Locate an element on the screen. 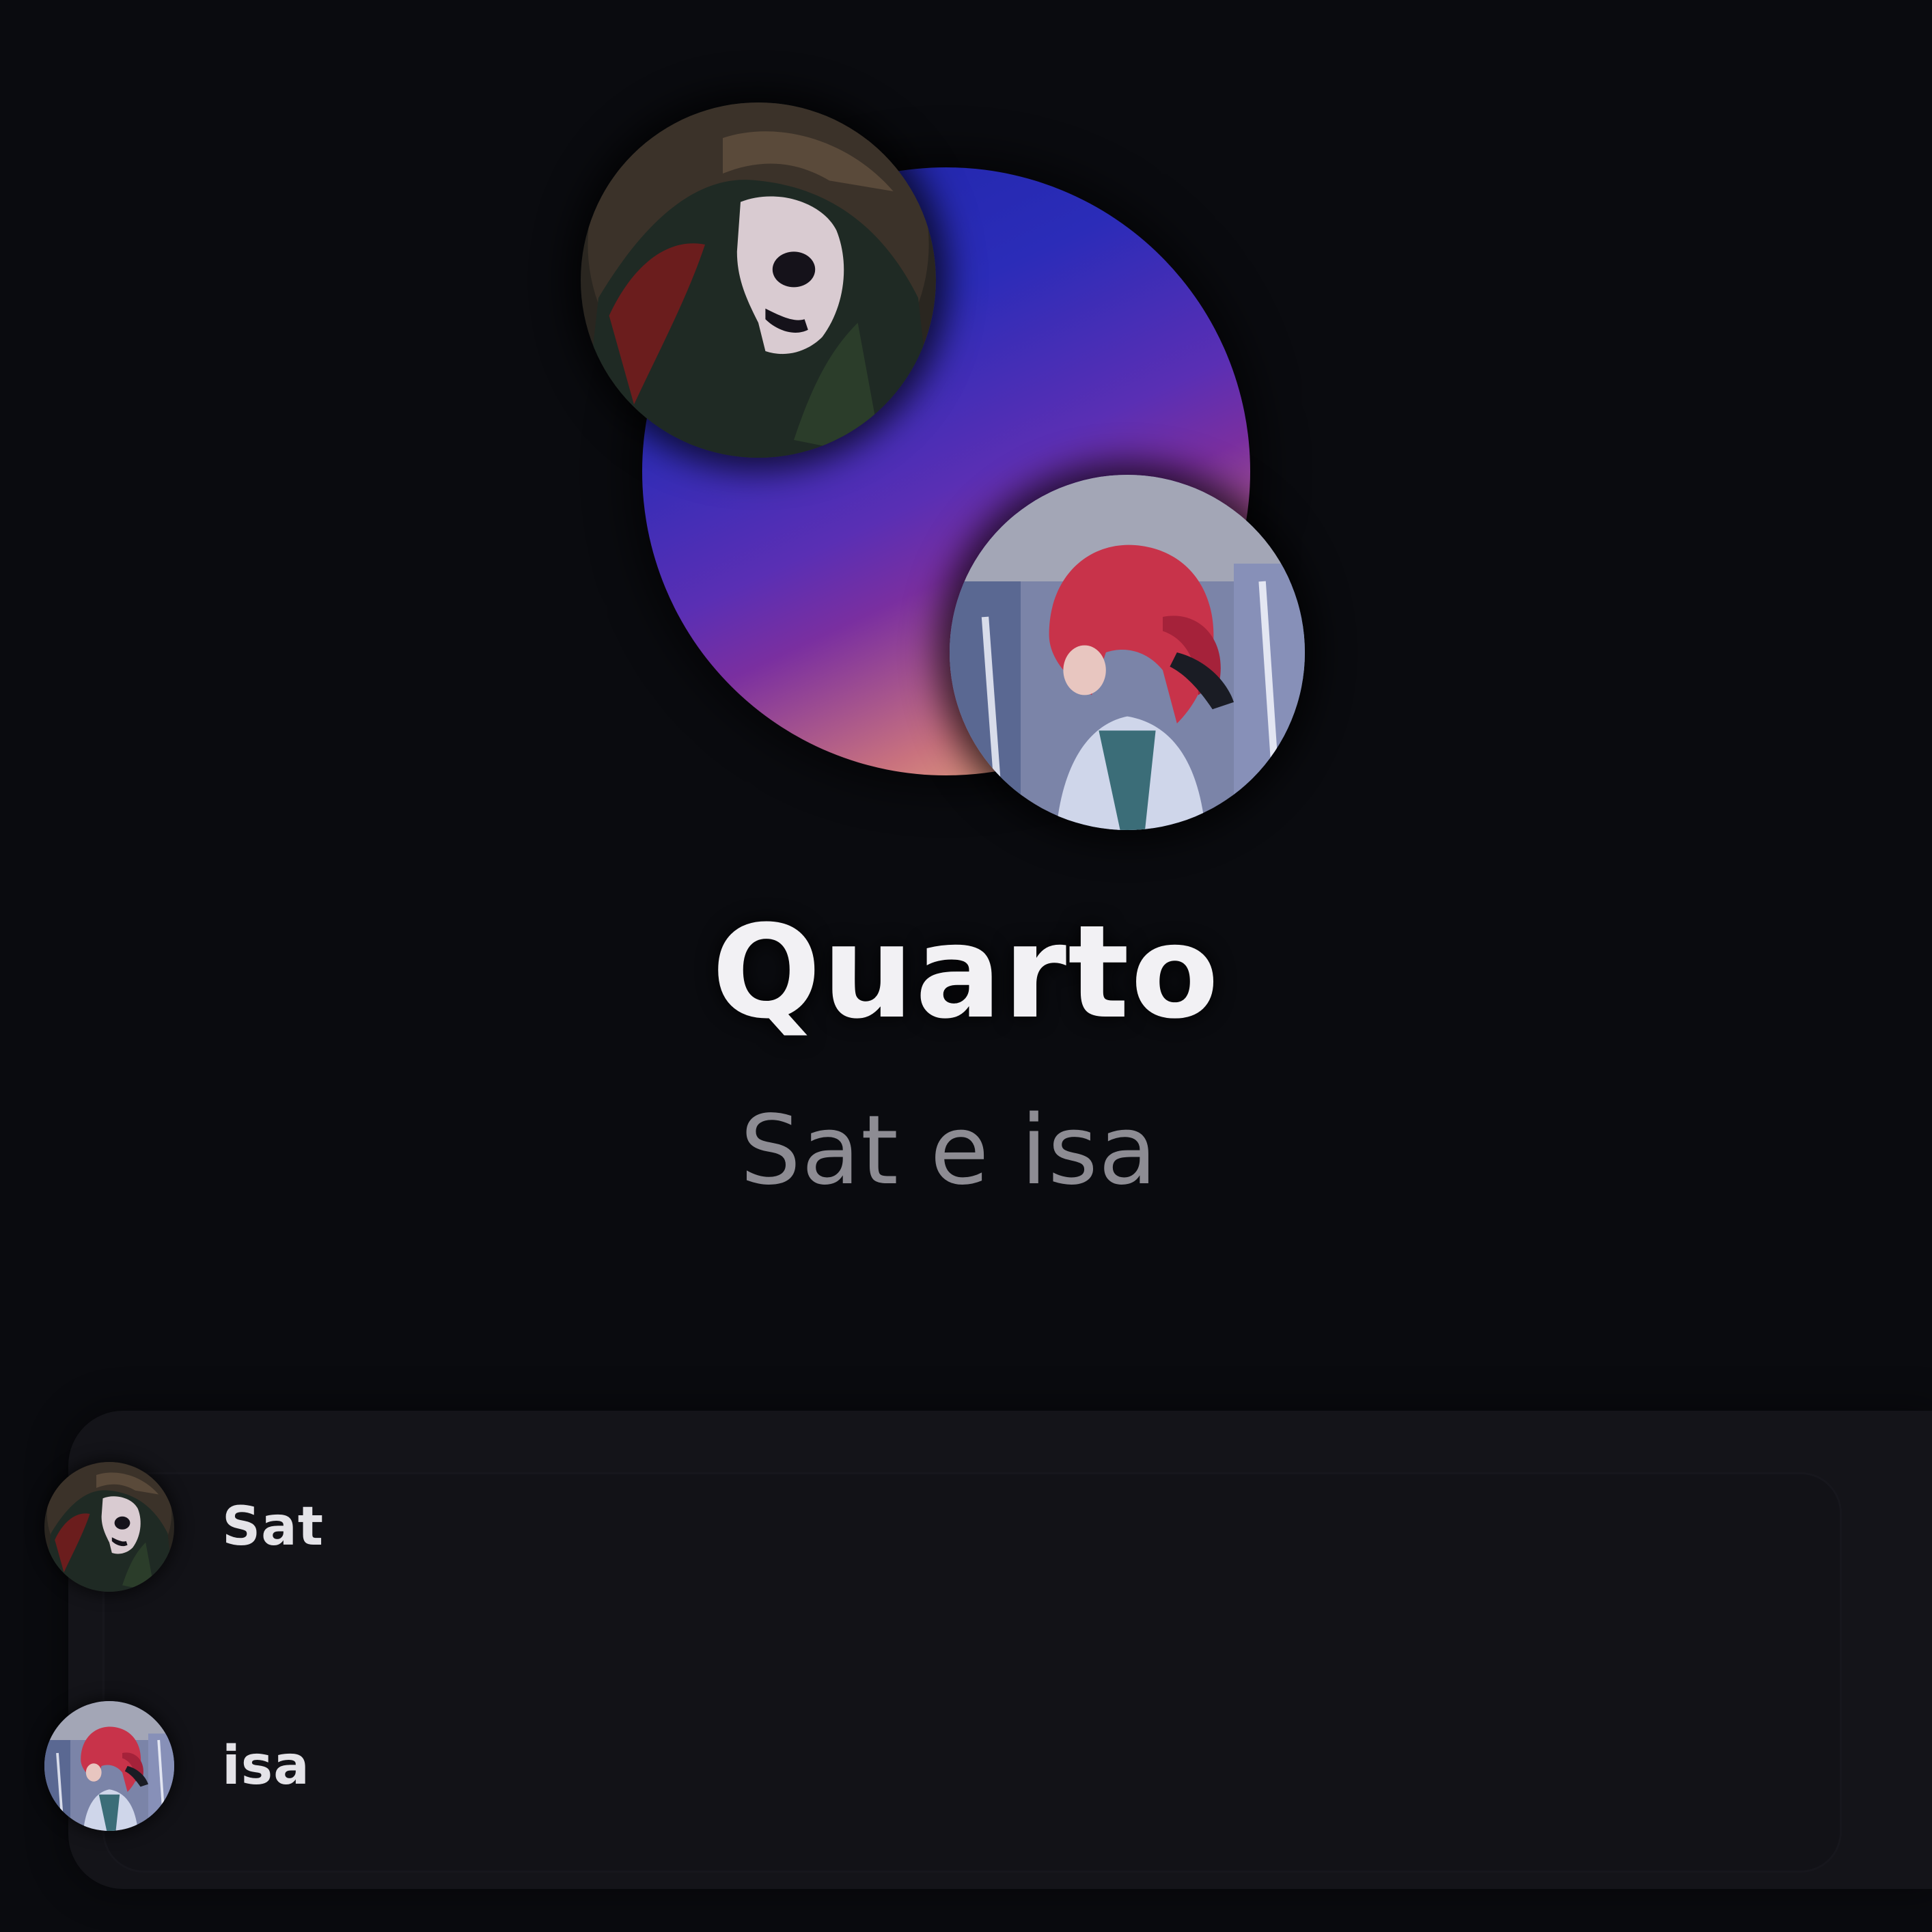 The height and width of the screenshot is (1932, 1932). sat-photo is located at coordinates (759, 280).